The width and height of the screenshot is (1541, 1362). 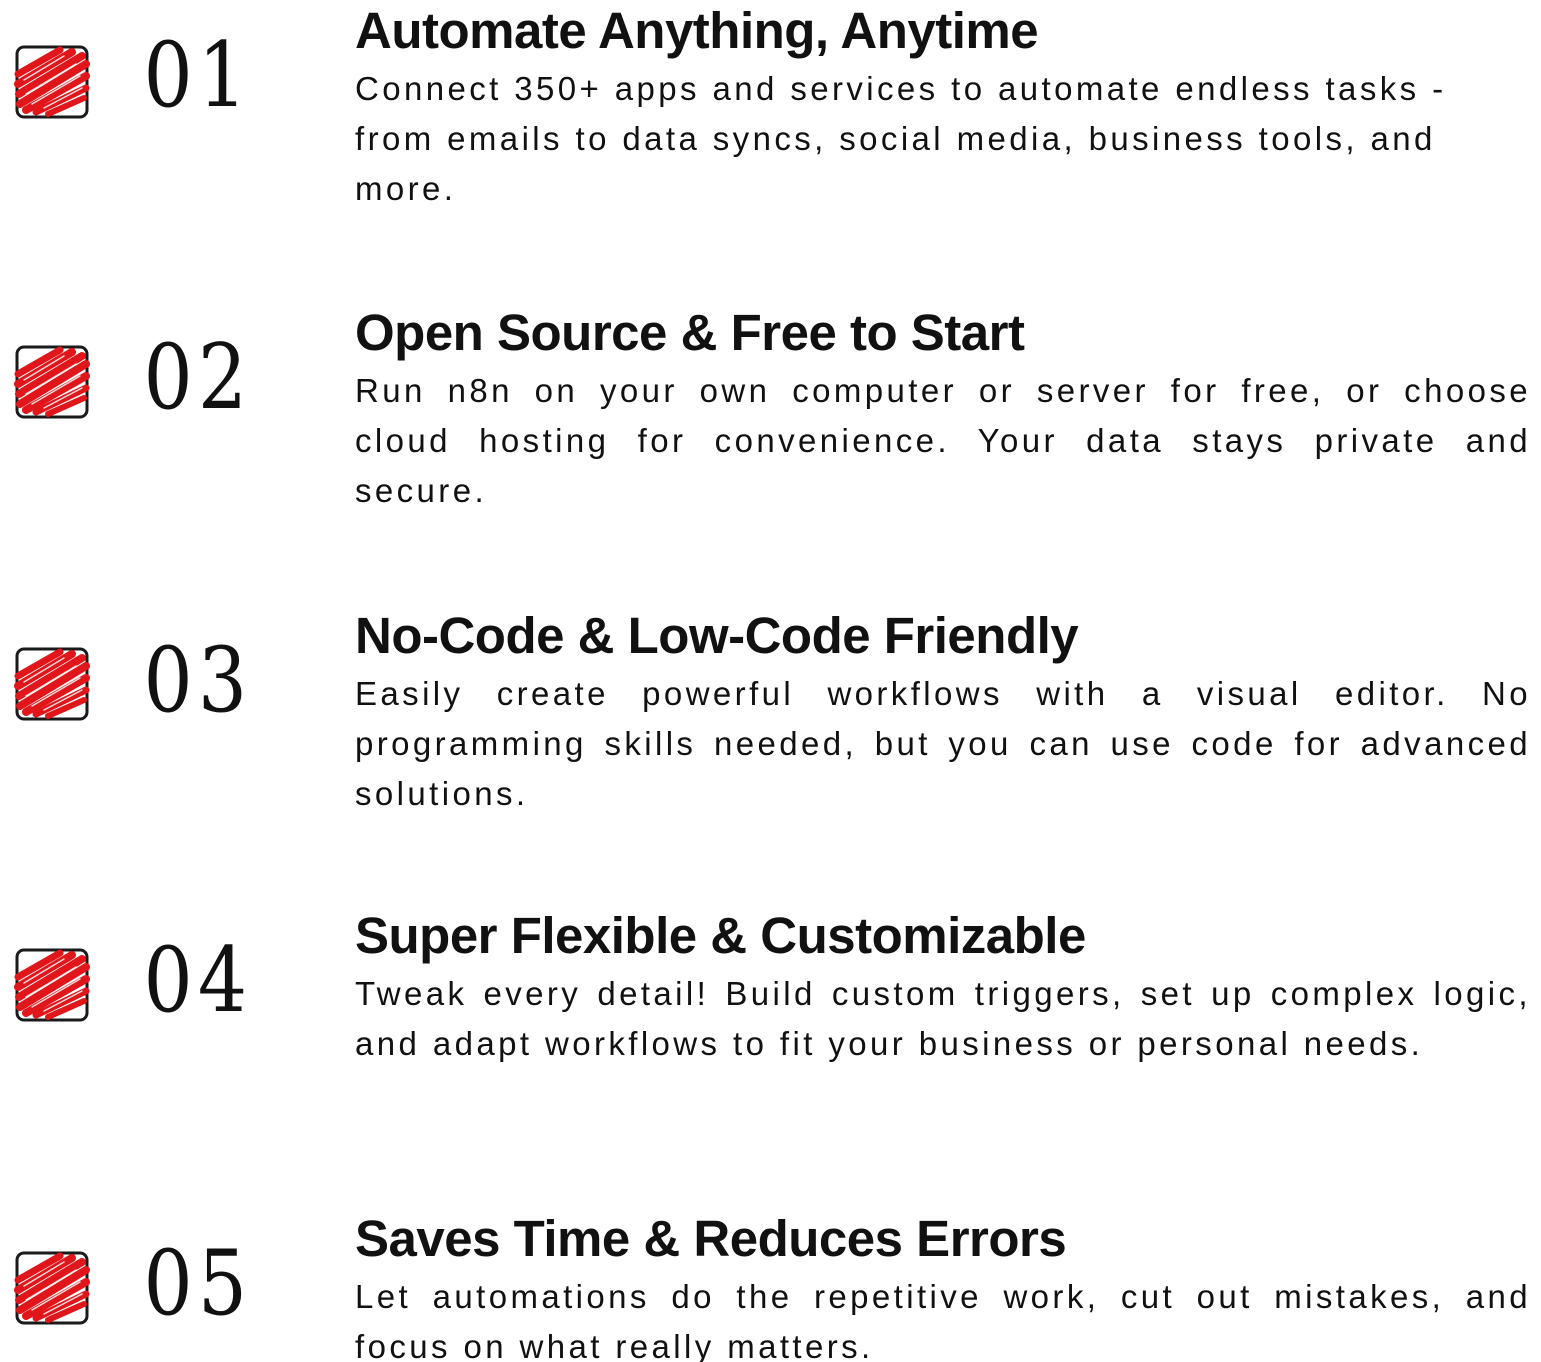 What do you see at coordinates (690, 332) in the screenshot?
I see `feature-title: Open Source & Free to Start` at bounding box center [690, 332].